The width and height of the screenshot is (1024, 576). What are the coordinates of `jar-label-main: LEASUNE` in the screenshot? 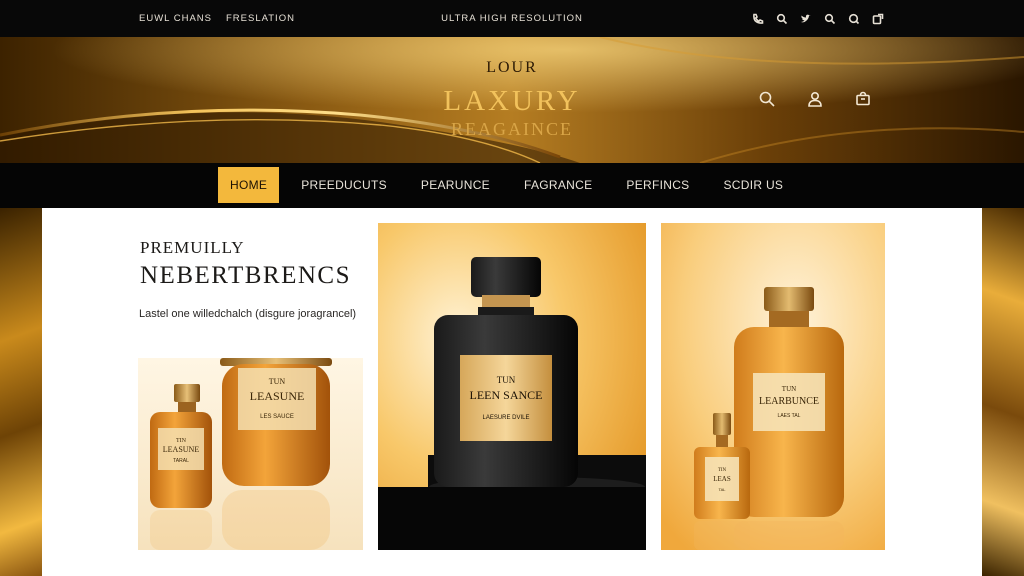 It's located at (277, 396).